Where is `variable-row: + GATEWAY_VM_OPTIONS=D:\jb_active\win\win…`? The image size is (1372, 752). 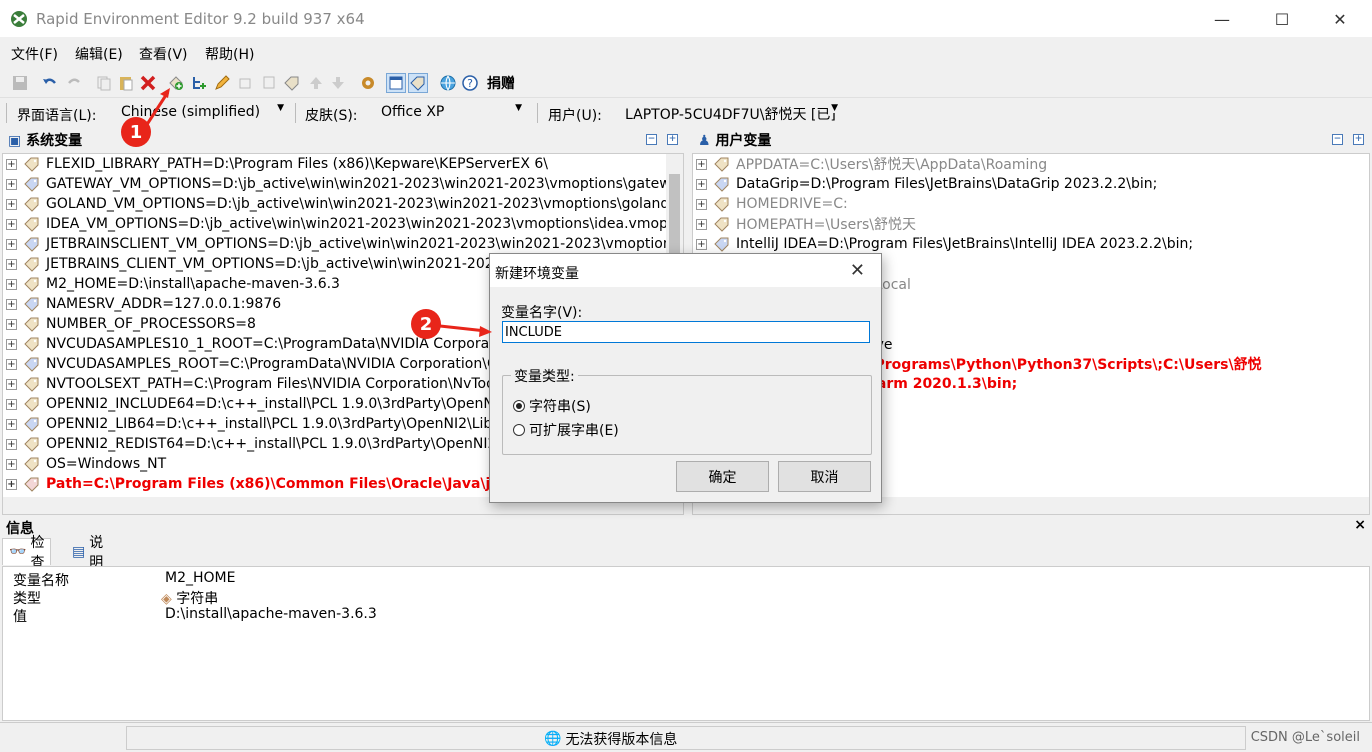
variable-row: + GATEWAY_VM_OPTIONS=D:\jb_active\win\win… is located at coordinates (343, 184).